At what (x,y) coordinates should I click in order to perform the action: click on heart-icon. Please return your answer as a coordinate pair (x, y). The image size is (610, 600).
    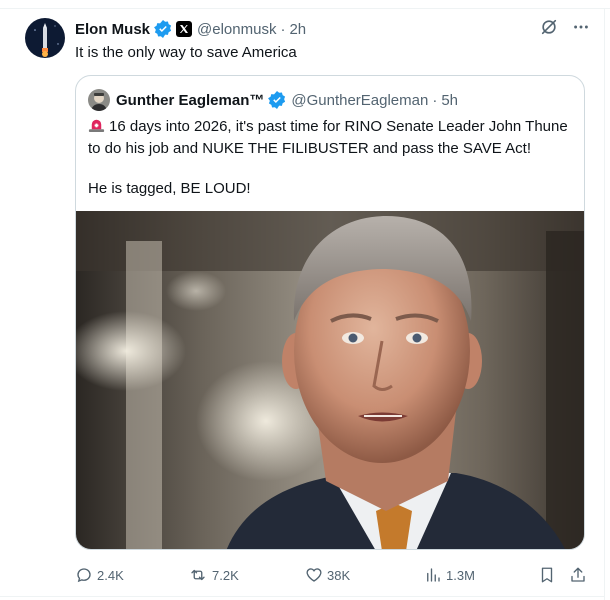
    Looking at the image, I should click on (314, 575).